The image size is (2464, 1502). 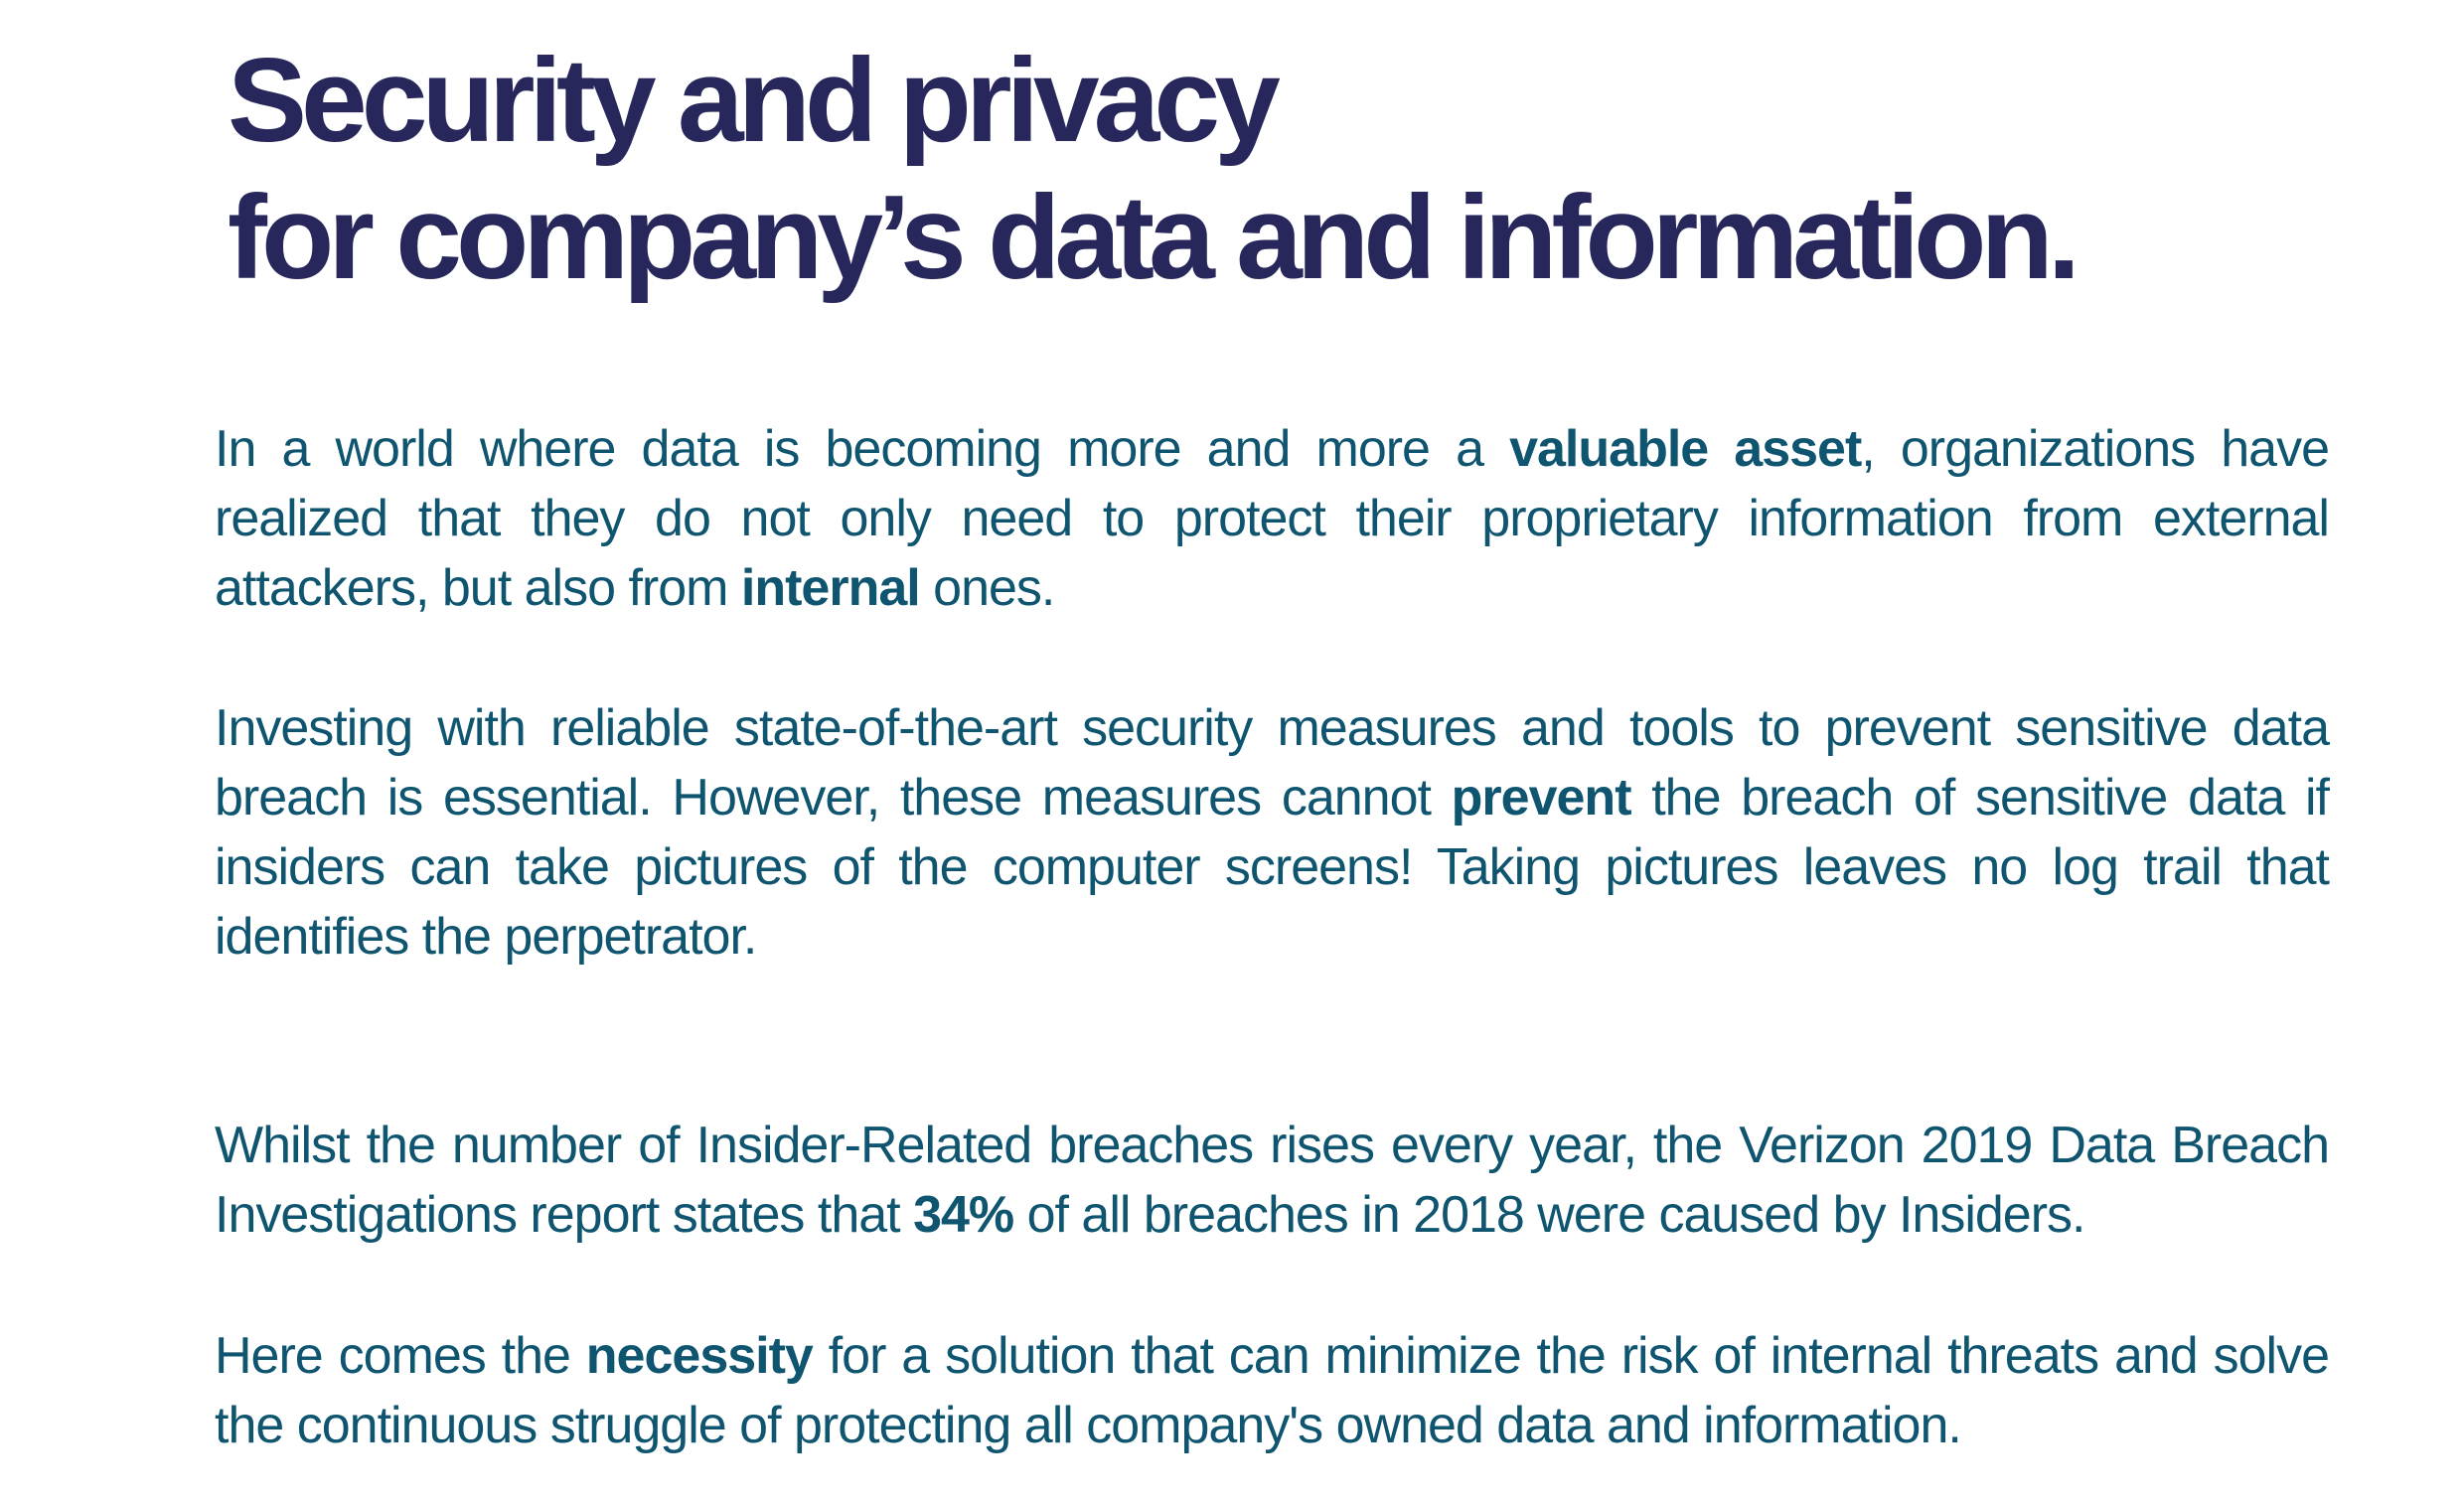 What do you see at coordinates (831, 588) in the screenshot?
I see `p1-emphasis-internal: internal` at bounding box center [831, 588].